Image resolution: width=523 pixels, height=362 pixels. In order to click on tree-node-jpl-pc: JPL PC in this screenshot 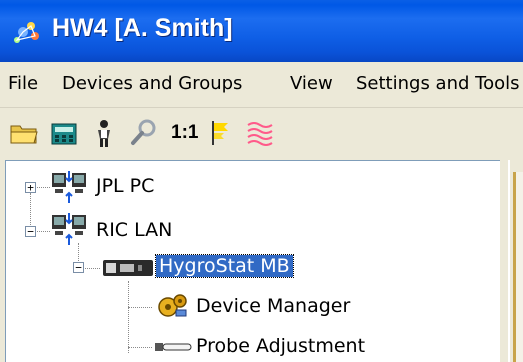, I will do `click(125, 186)`.